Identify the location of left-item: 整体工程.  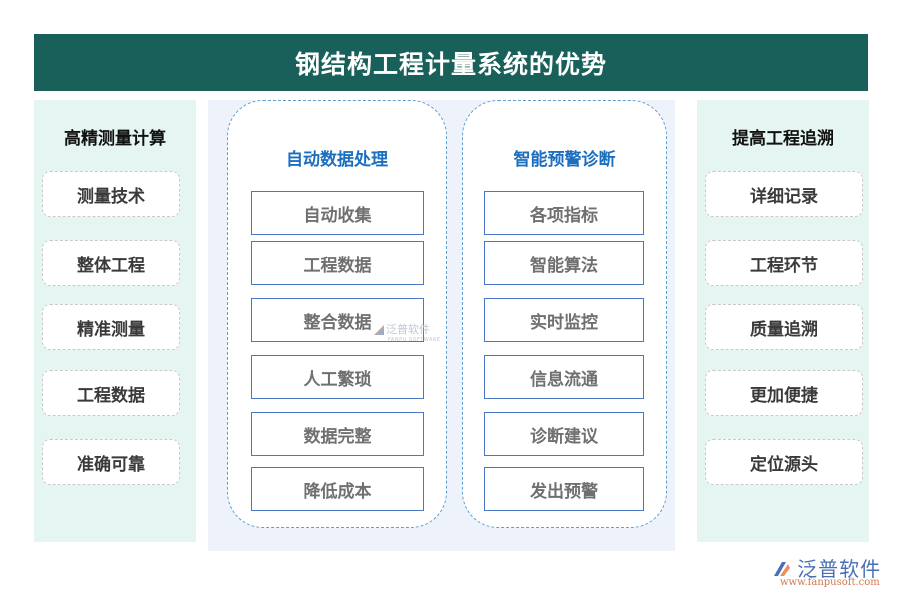
(111, 263).